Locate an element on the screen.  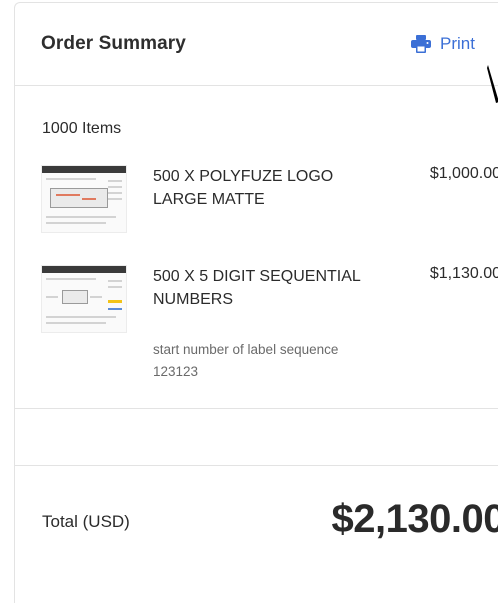
total-value: $2,130.00 is located at coordinates (414, 519).